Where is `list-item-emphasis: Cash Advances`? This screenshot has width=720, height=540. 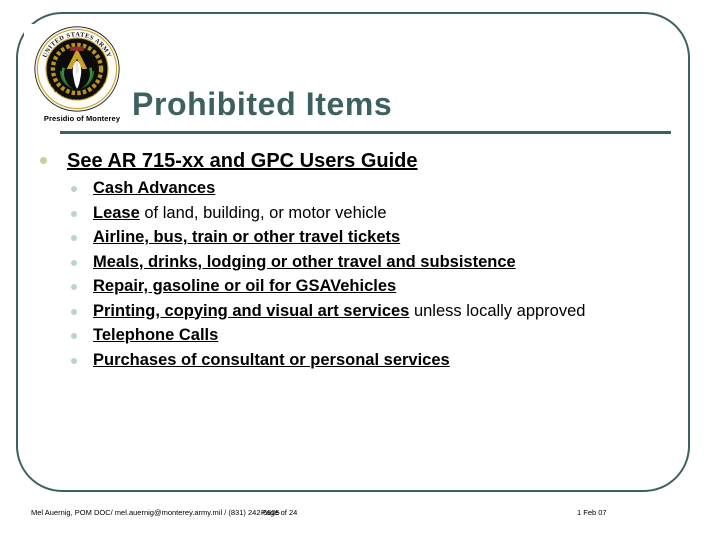
list-item-emphasis: Cash Advances is located at coordinates (154, 188).